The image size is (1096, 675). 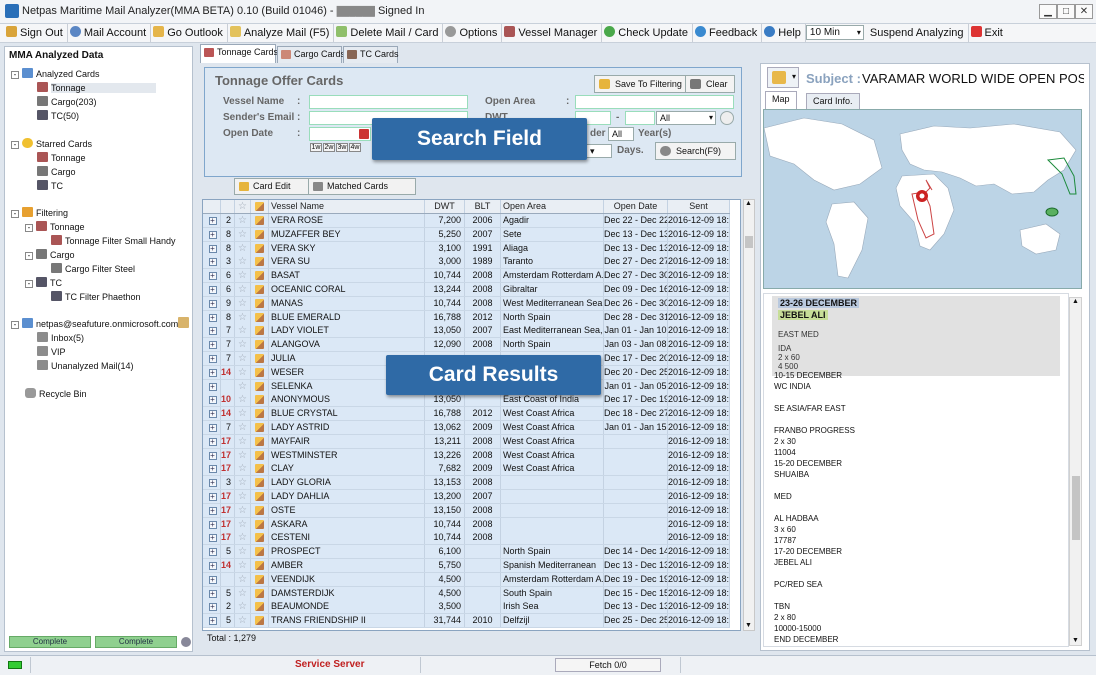 I want to click on save-to-filtering-button: Save To Filtering, so click(x=641, y=84).